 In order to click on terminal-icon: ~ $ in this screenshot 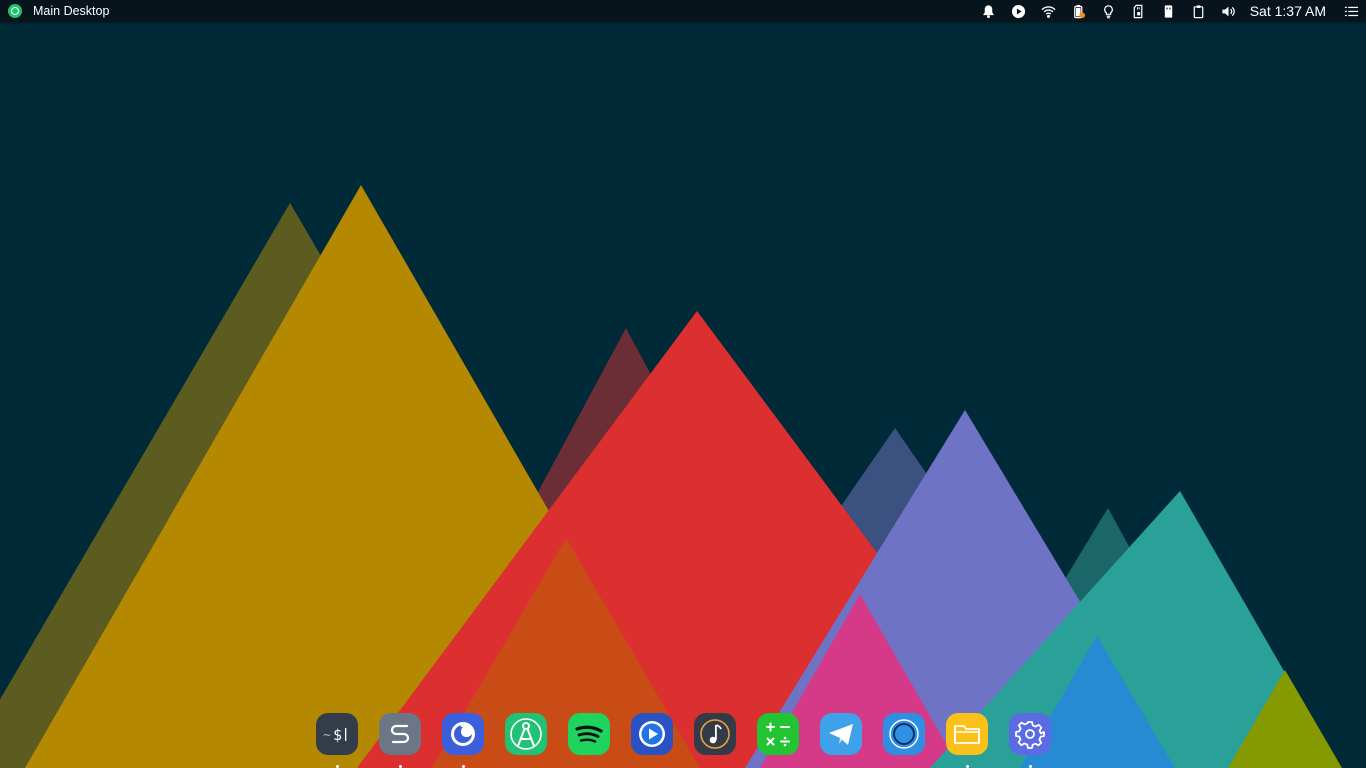, I will do `click(336, 734)`.